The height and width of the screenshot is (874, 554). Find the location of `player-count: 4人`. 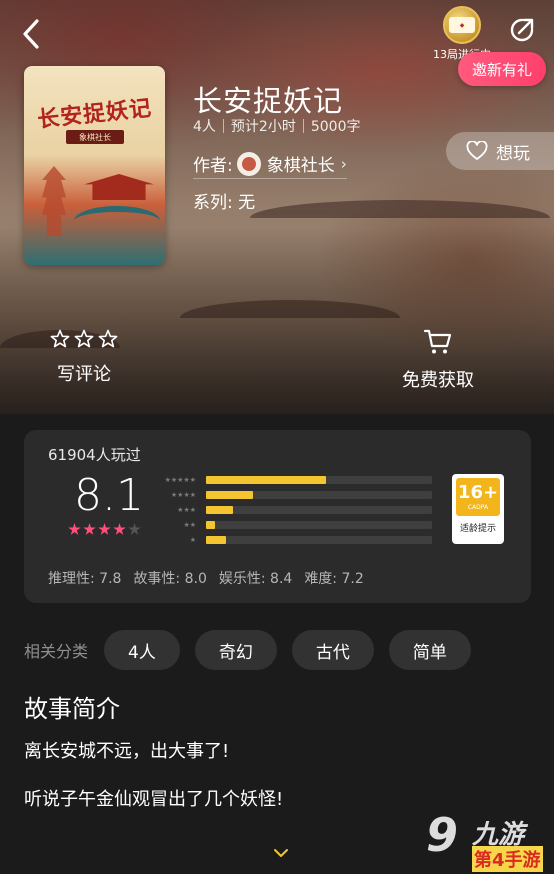

player-count: 4人 is located at coordinates (204, 127).